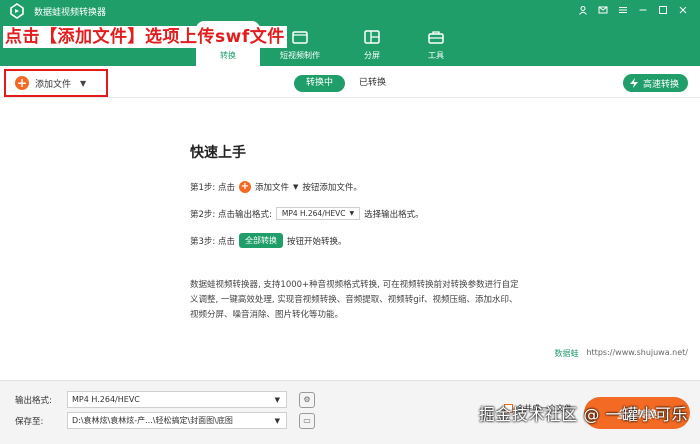 Image resolution: width=700 pixels, height=444 pixels. Describe the element at coordinates (320, 83) in the screenshot. I see `converting-tab: 转换中` at that location.